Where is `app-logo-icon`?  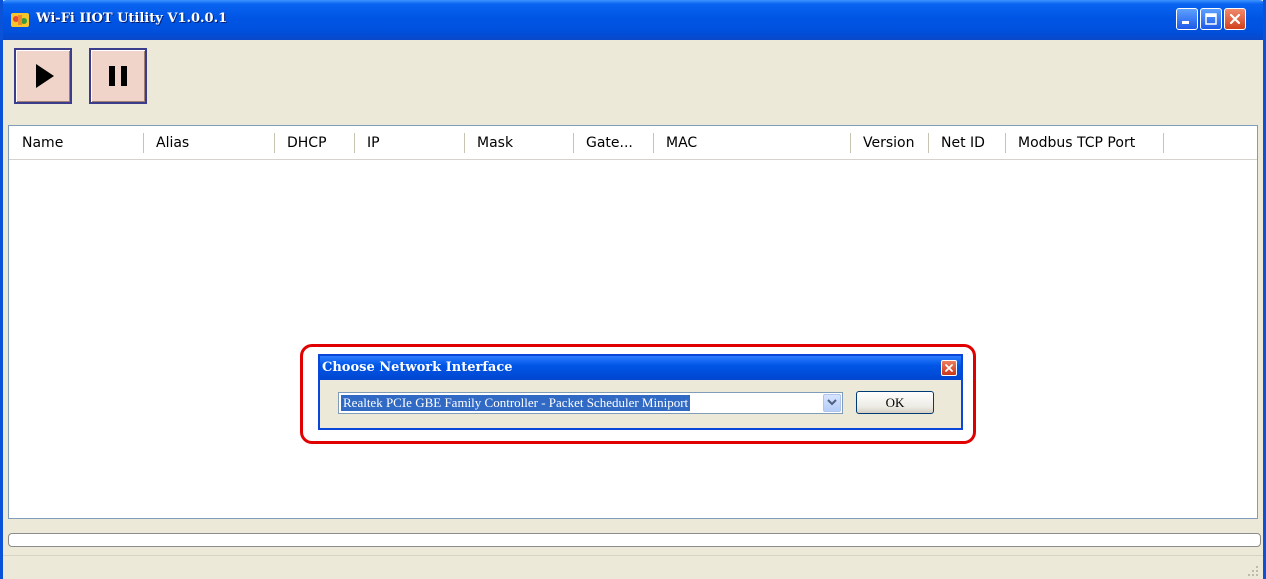
app-logo-icon is located at coordinates (20, 20).